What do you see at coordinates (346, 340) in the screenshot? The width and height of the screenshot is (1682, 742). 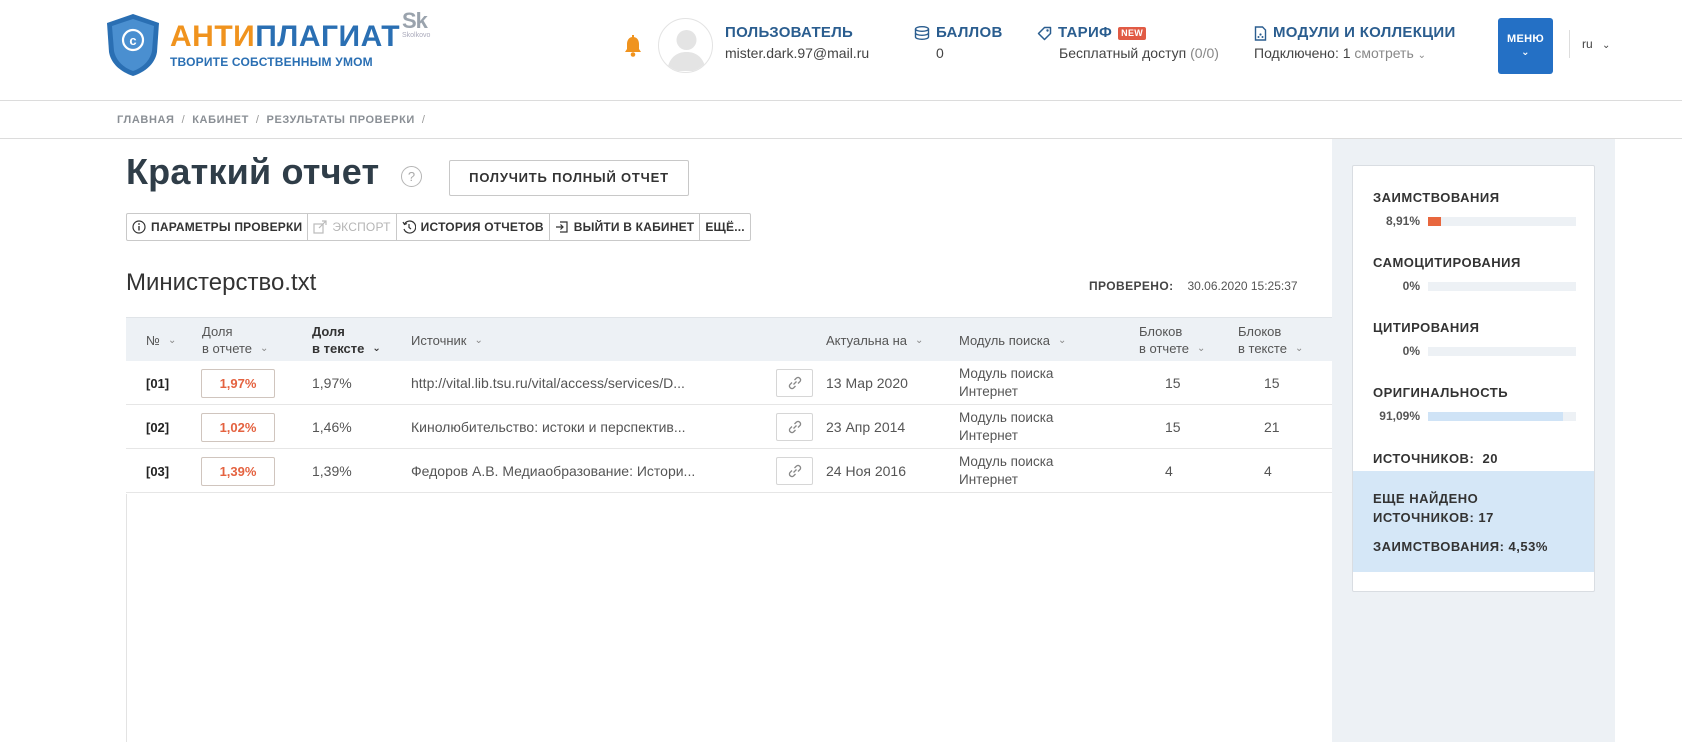 I see `col-share-text: Доля в тексте ⌄` at bounding box center [346, 340].